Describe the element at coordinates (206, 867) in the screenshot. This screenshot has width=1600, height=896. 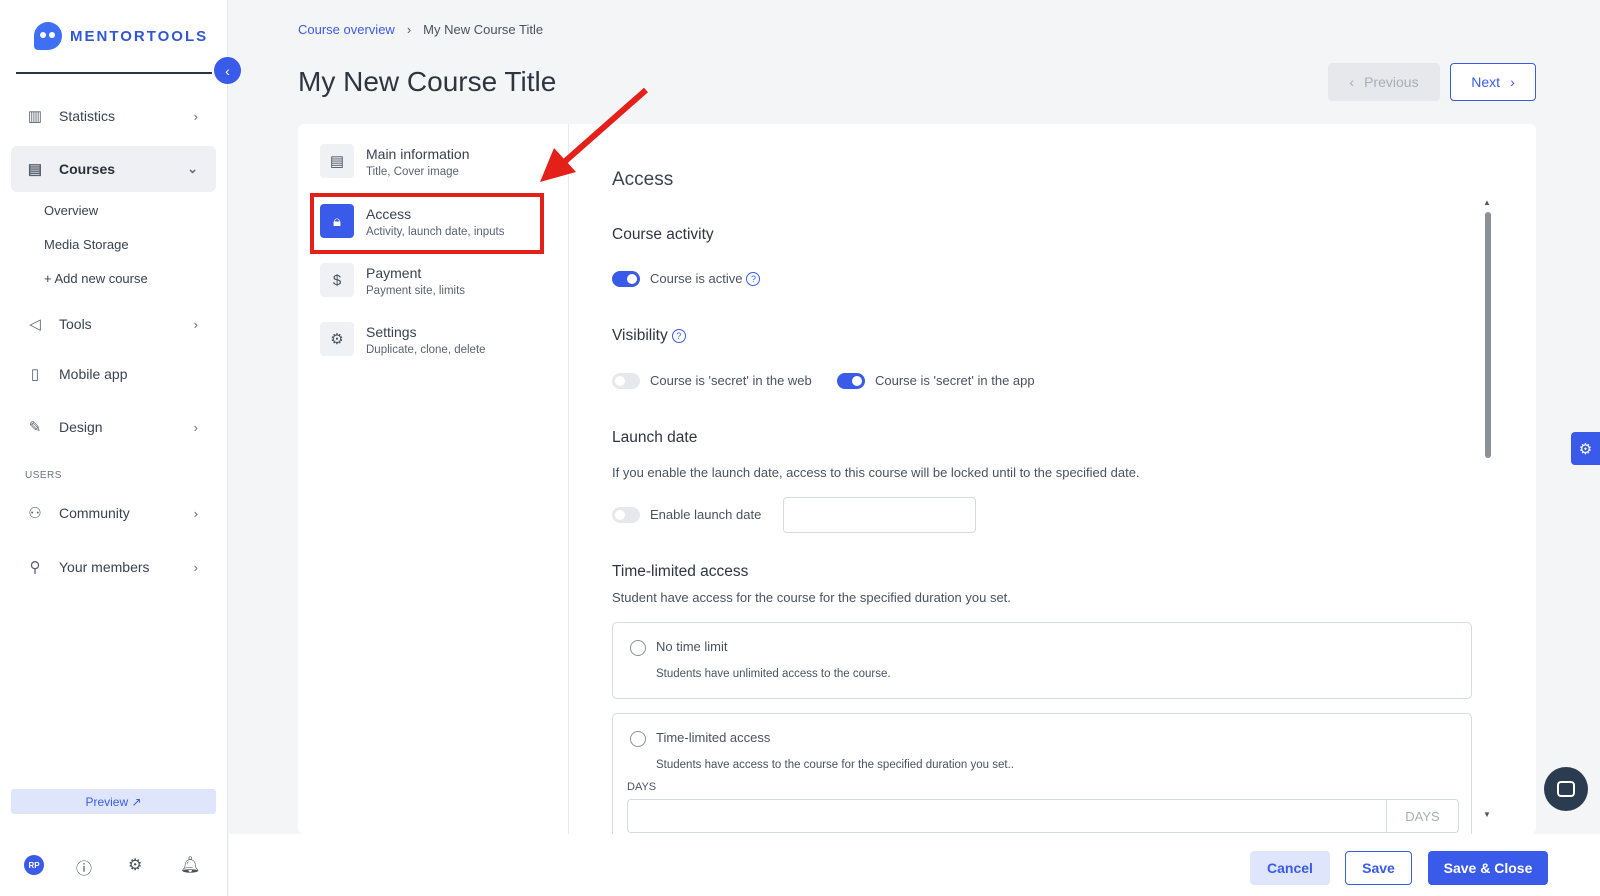
I see `bell-icon: 🔔︎` at that location.